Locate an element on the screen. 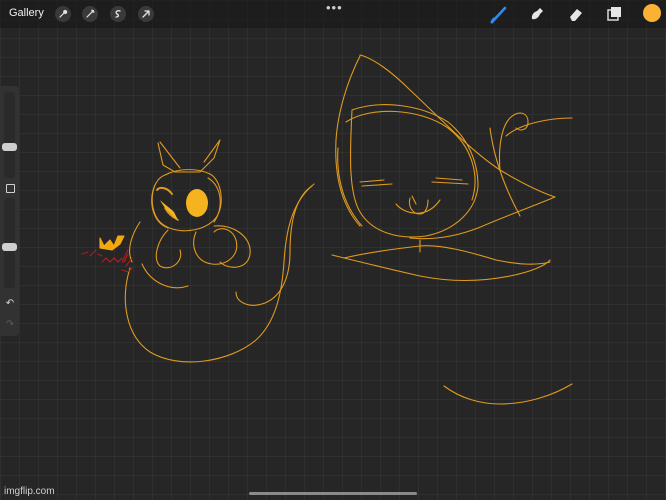 The height and width of the screenshot is (500, 666). more-options-icon: ••• is located at coordinates (334, 7).